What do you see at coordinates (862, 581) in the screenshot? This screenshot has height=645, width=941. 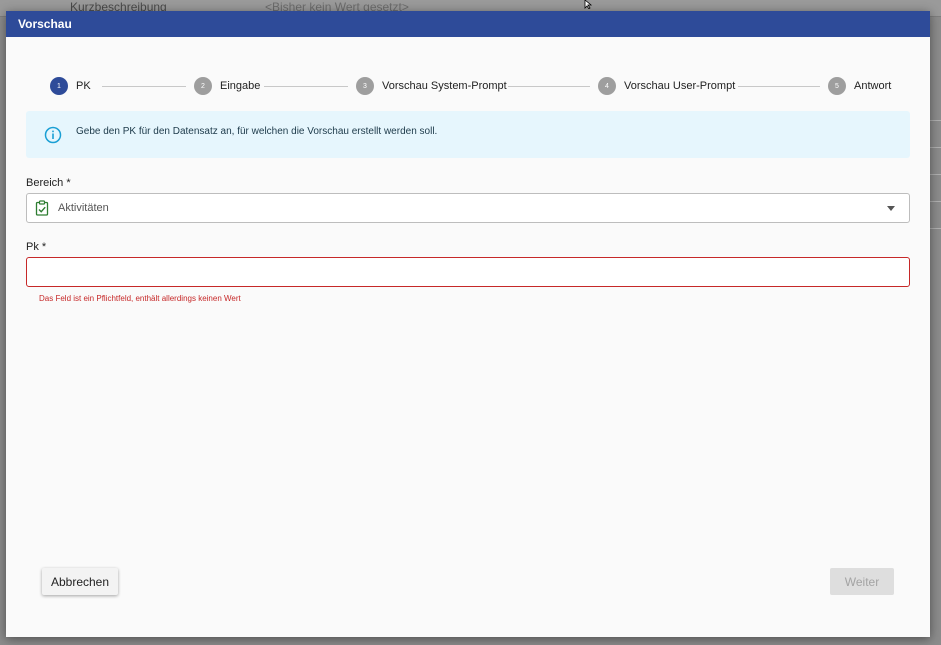 I see `next-button: Weiter` at bounding box center [862, 581].